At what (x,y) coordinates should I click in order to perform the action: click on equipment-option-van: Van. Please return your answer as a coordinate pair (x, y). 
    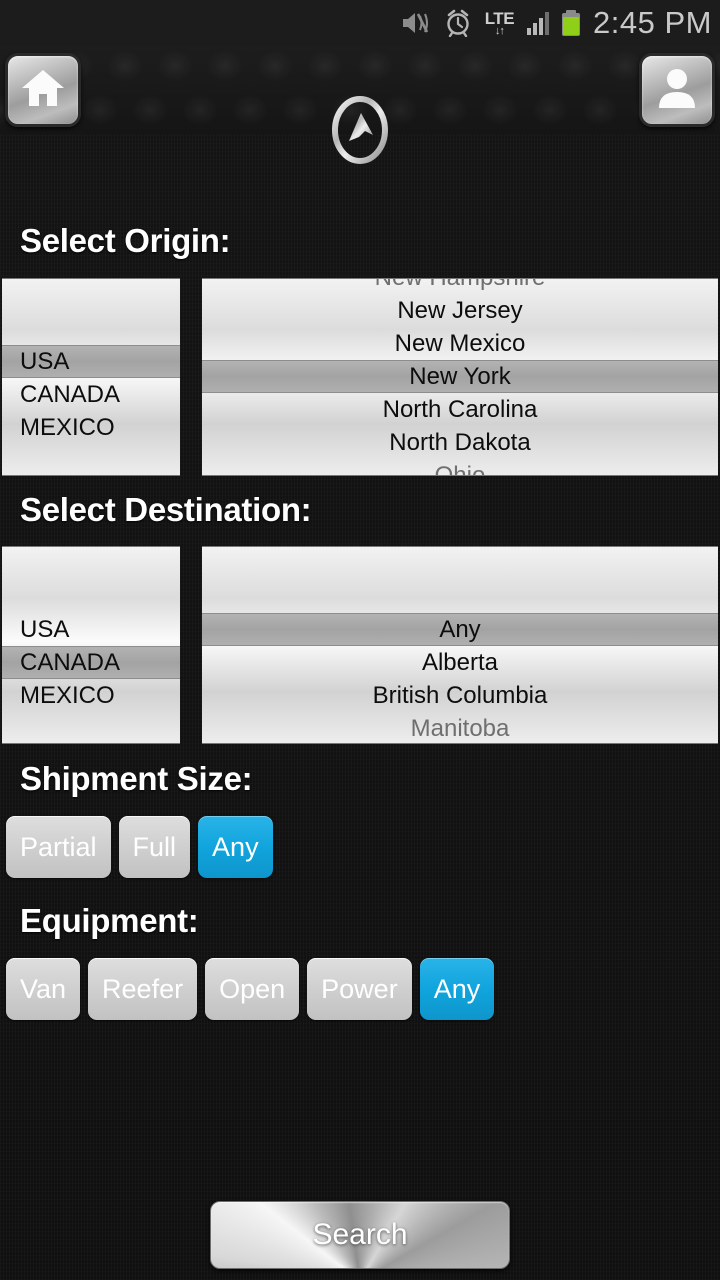
    Looking at the image, I should click on (43, 989).